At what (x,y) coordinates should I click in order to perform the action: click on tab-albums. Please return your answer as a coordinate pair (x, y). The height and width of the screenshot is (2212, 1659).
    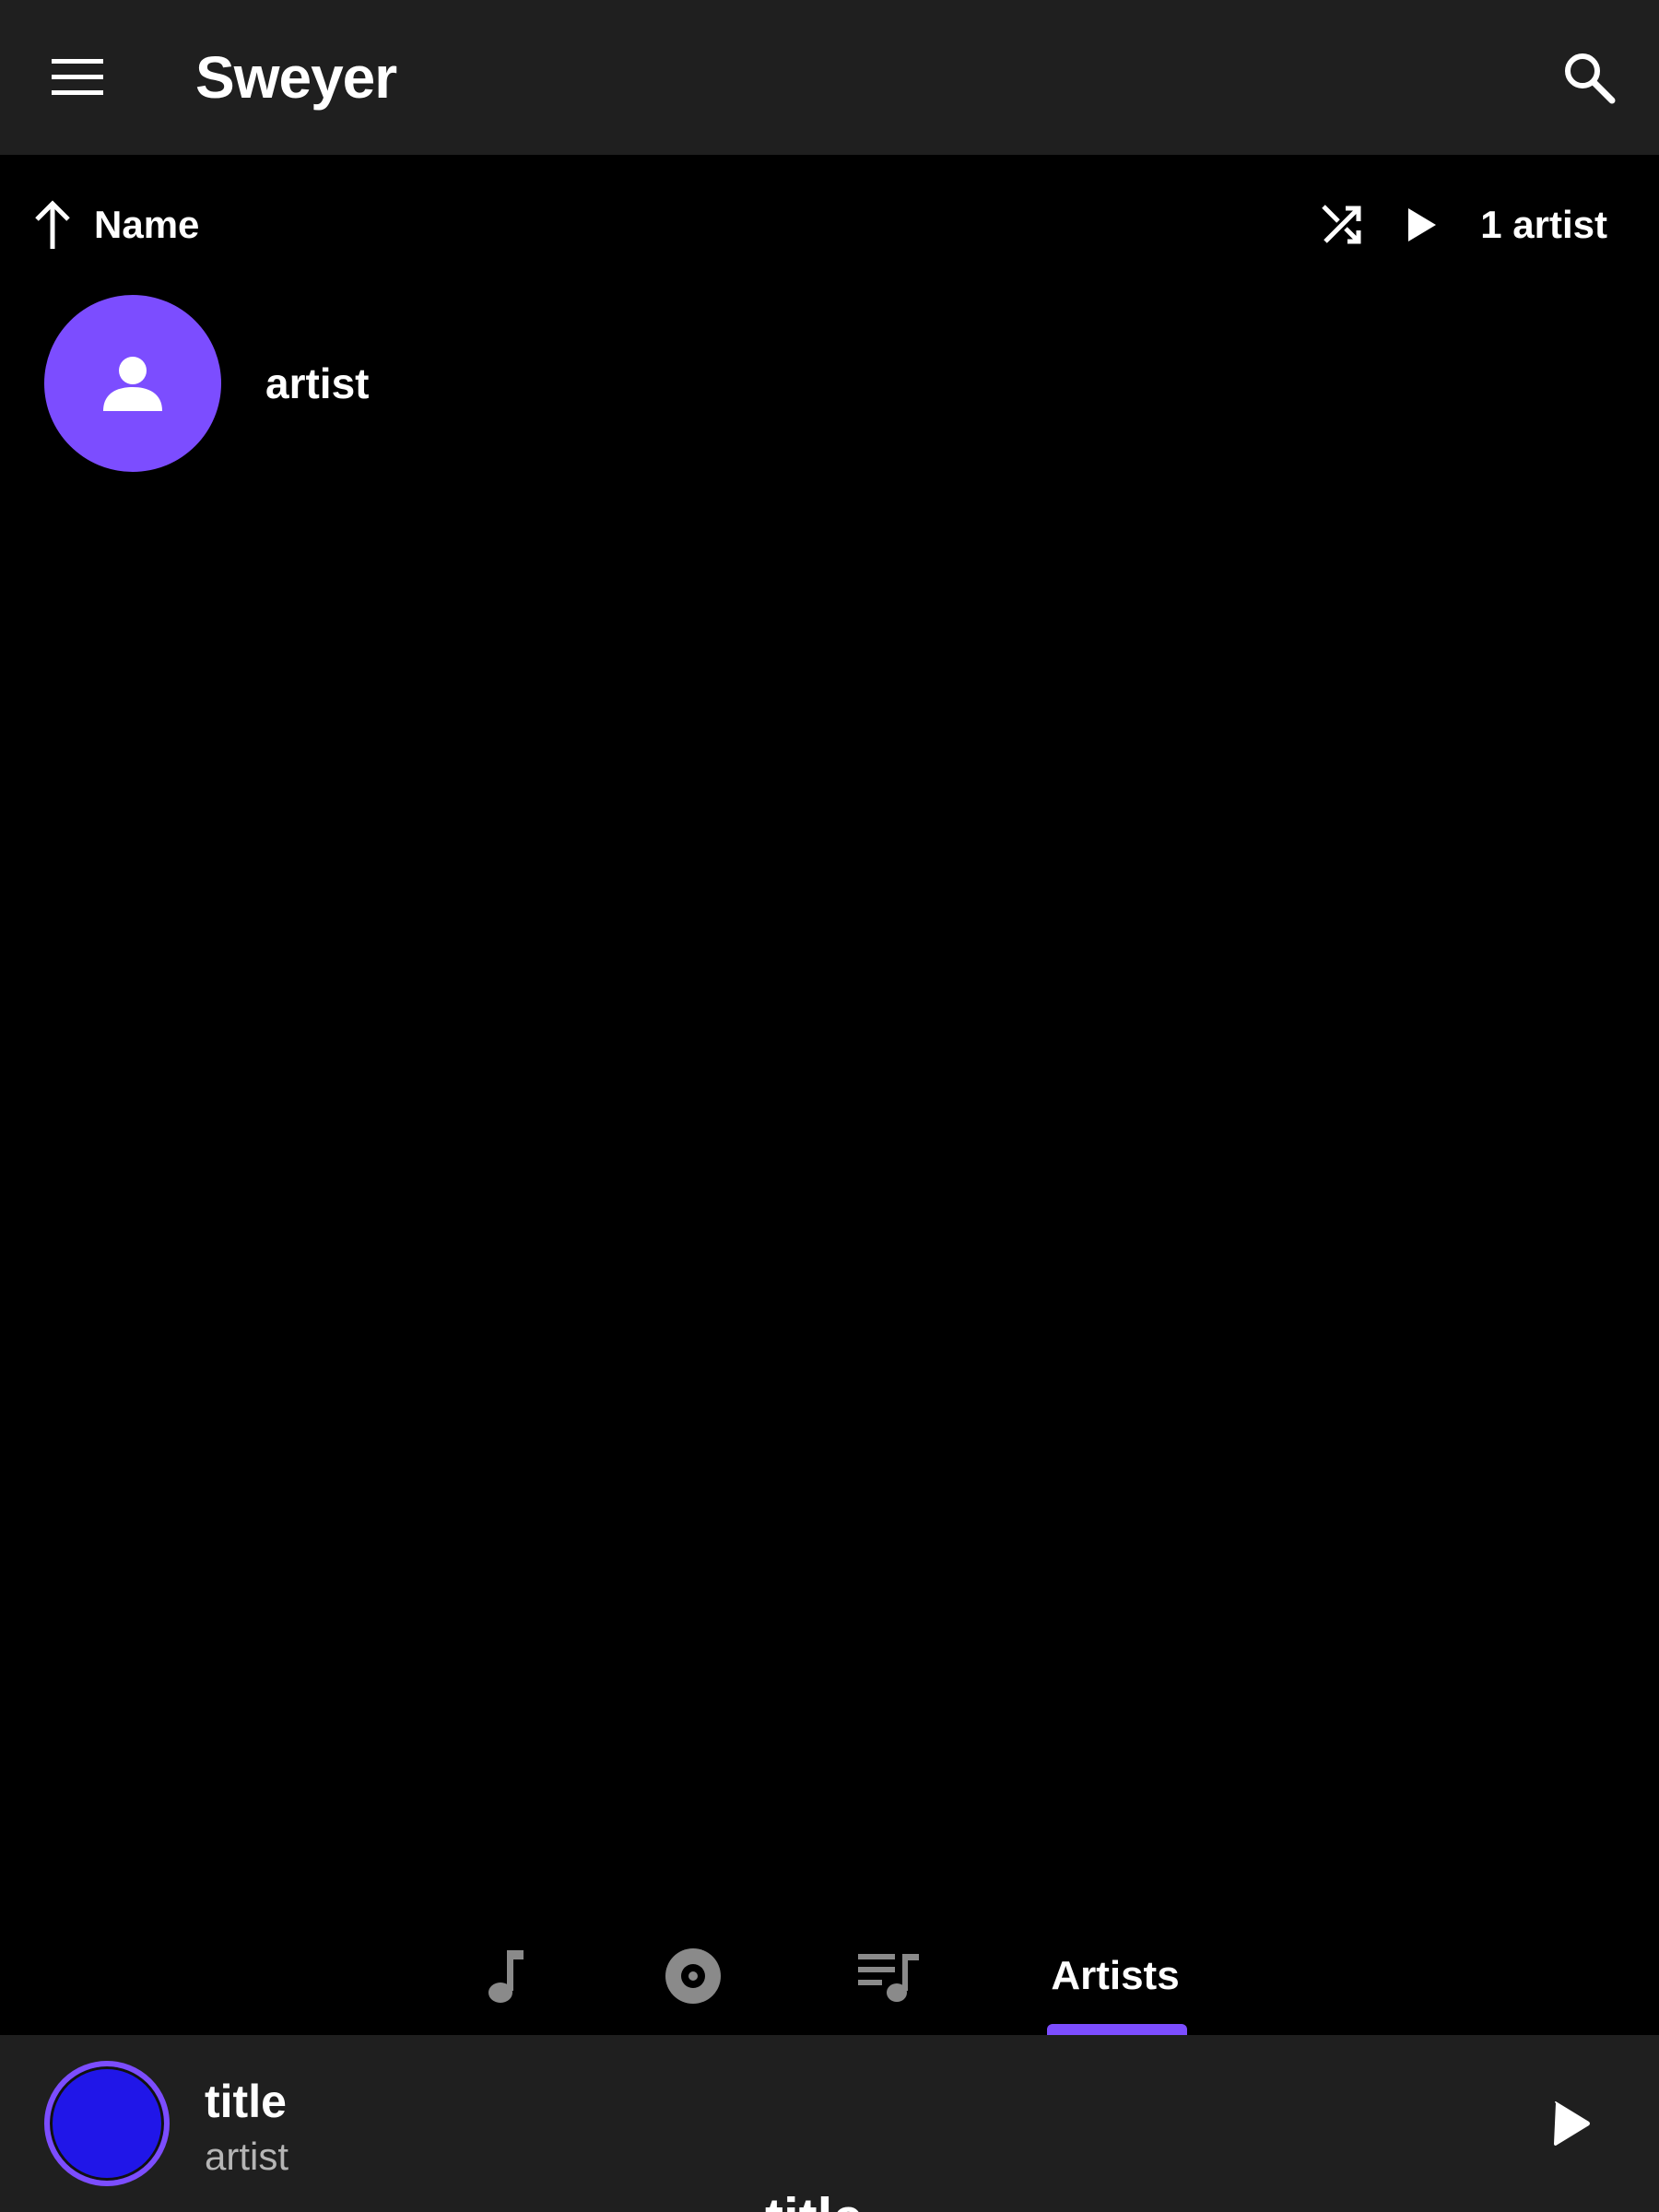
    Looking at the image, I should click on (693, 1976).